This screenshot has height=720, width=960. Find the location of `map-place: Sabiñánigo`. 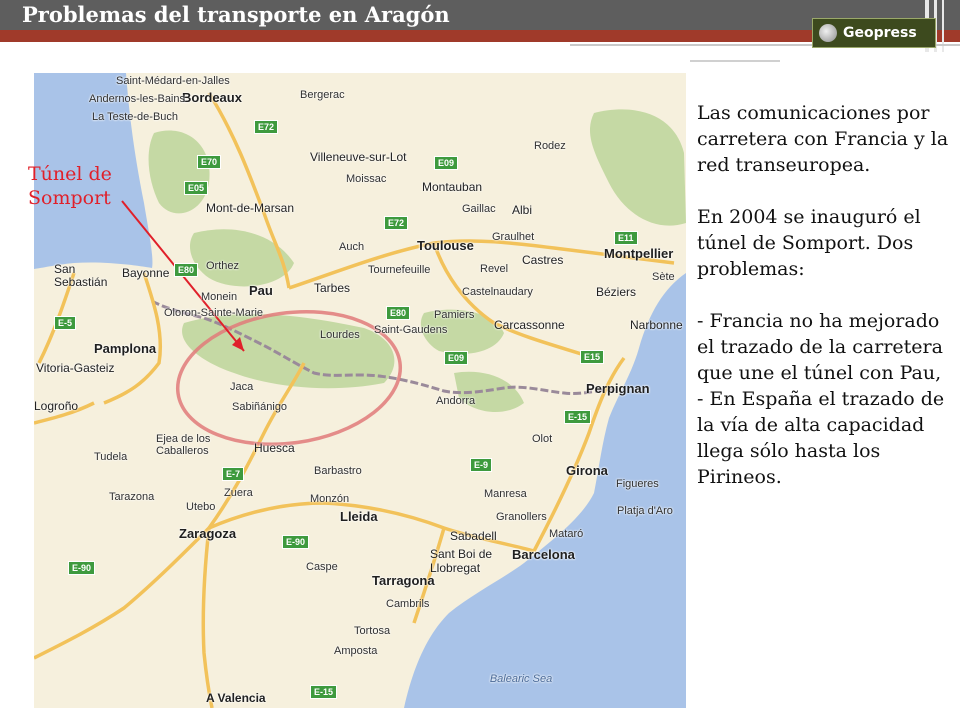

map-place: Sabiñánigo is located at coordinates (260, 407).